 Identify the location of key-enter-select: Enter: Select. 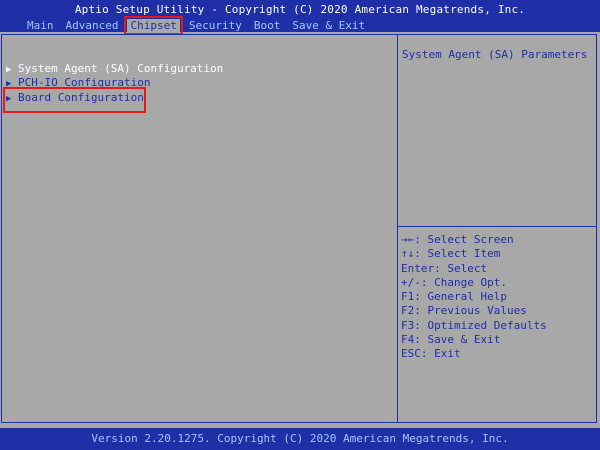
(444, 268).